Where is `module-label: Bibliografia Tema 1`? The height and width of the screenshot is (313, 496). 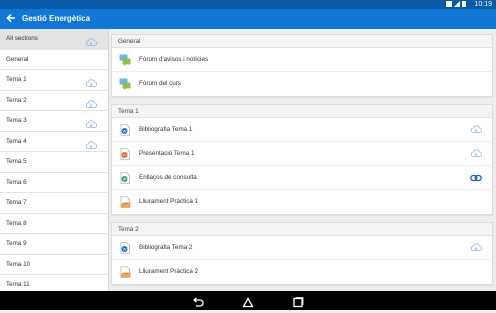 module-label: Bibliografia Tema 1 is located at coordinates (166, 129).